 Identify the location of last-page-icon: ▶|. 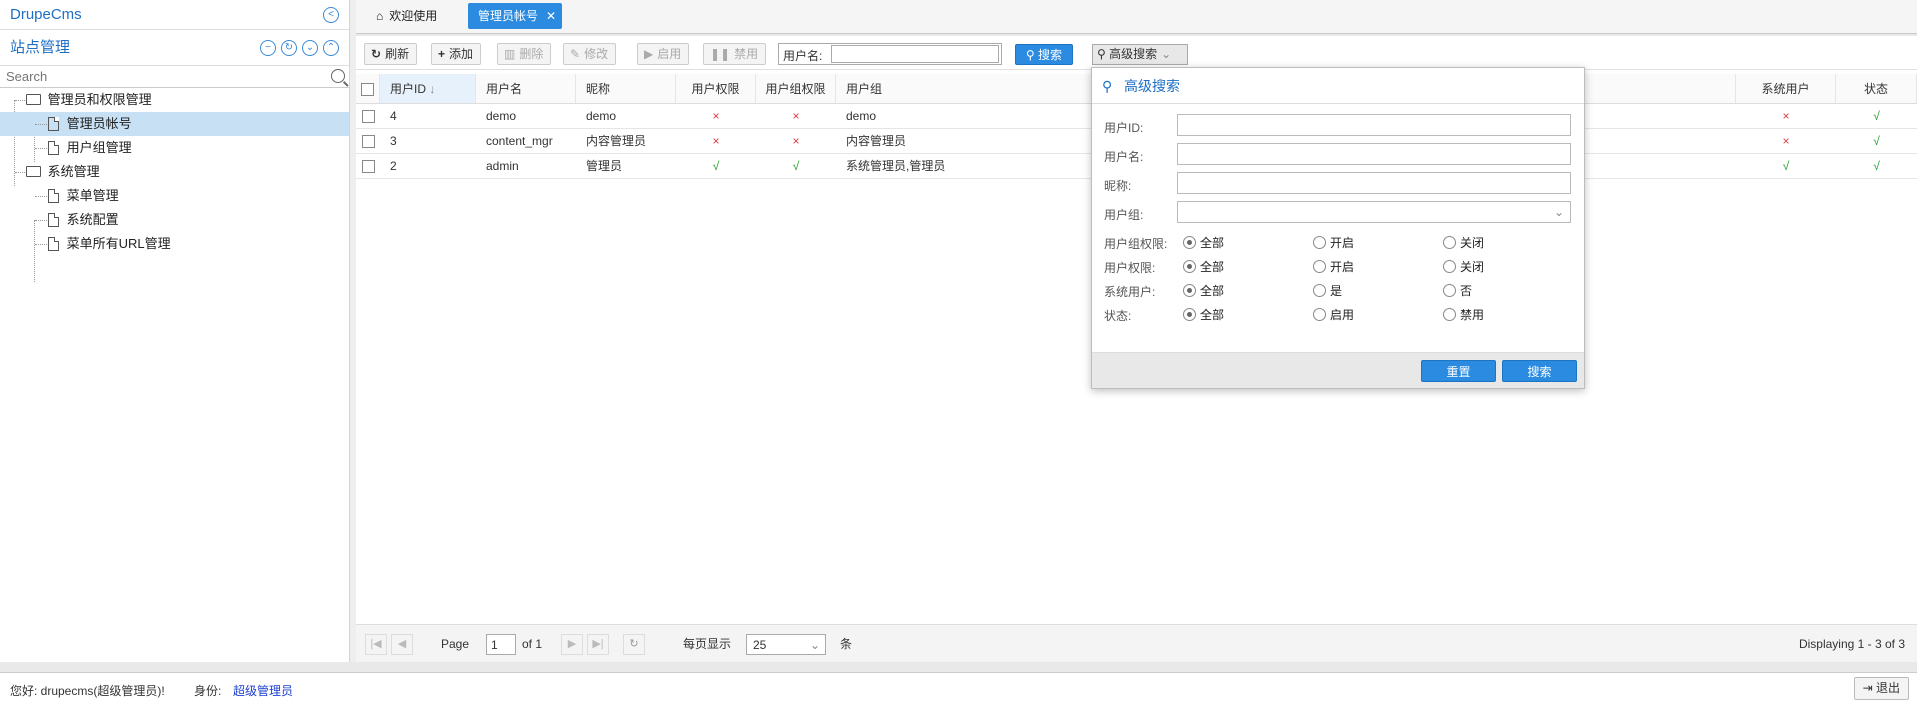
(598, 644).